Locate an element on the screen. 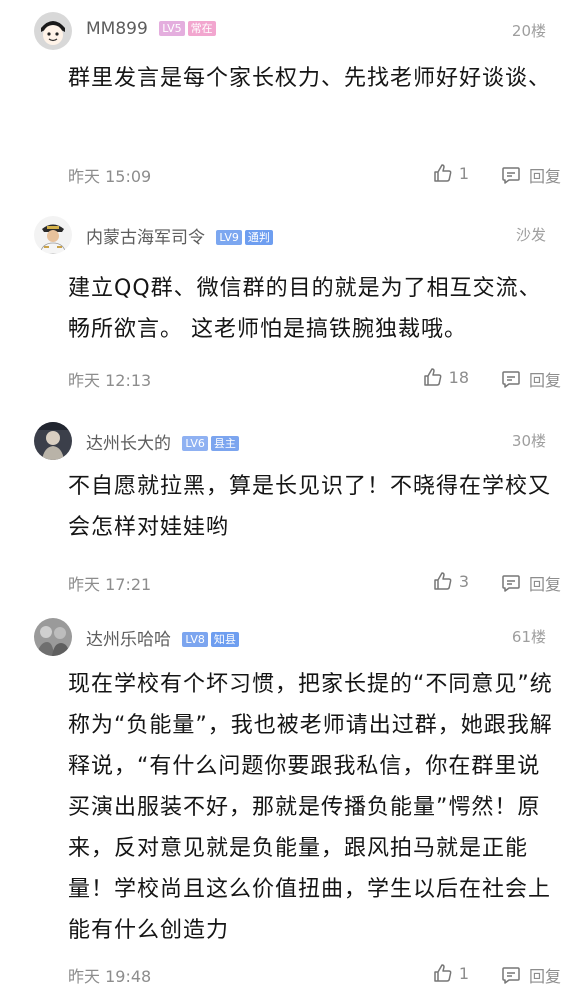 Image resolution: width=583 pixels, height=1000 pixels. title-badge: 通判 is located at coordinates (258, 237).